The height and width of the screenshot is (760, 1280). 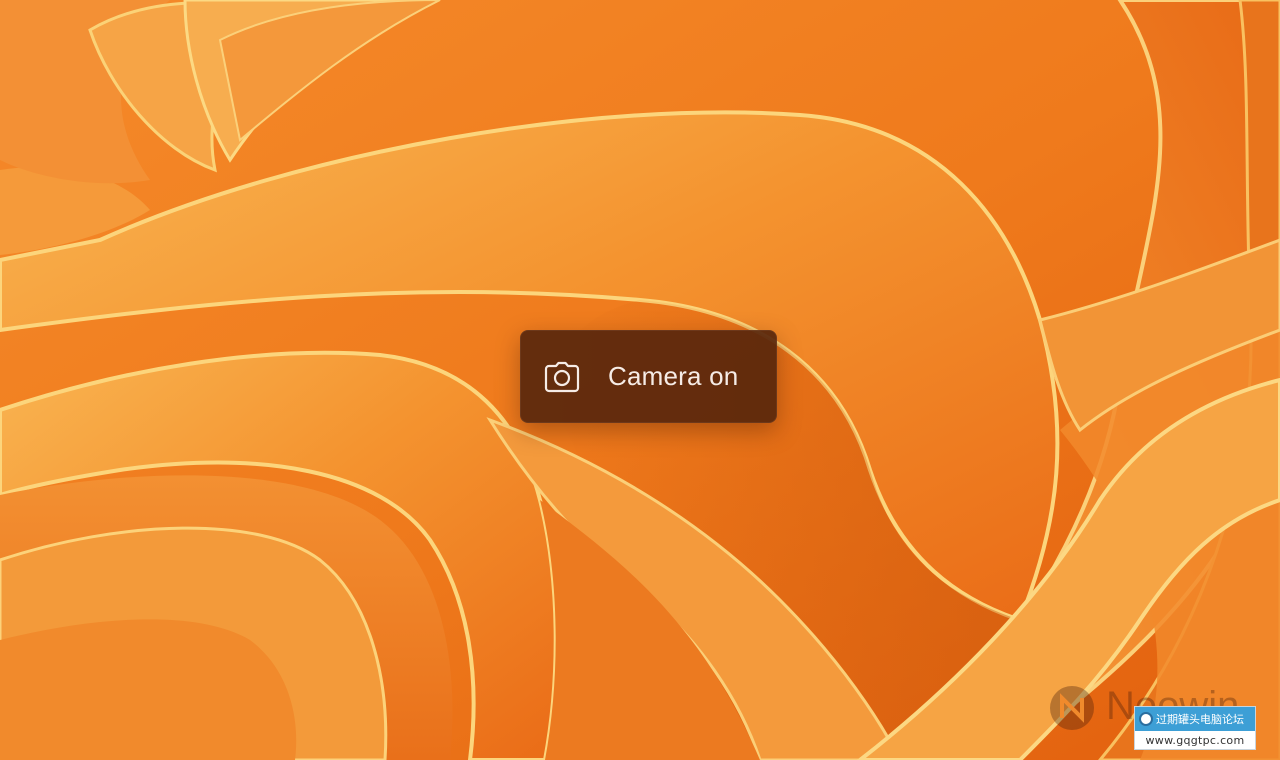 I want to click on badge-site-url: www.gqgtpc.com, so click(x=1195, y=740).